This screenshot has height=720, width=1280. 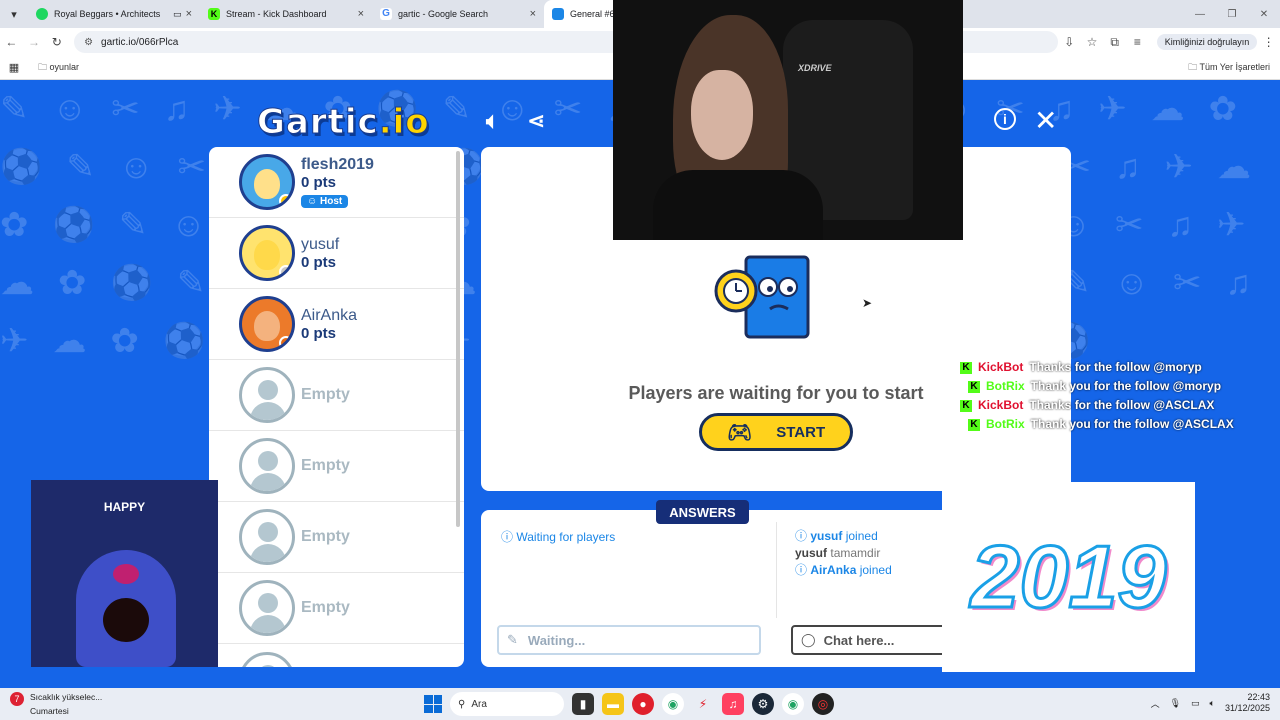 What do you see at coordinates (801, 432) in the screenshot?
I see `start-label: START` at bounding box center [801, 432].